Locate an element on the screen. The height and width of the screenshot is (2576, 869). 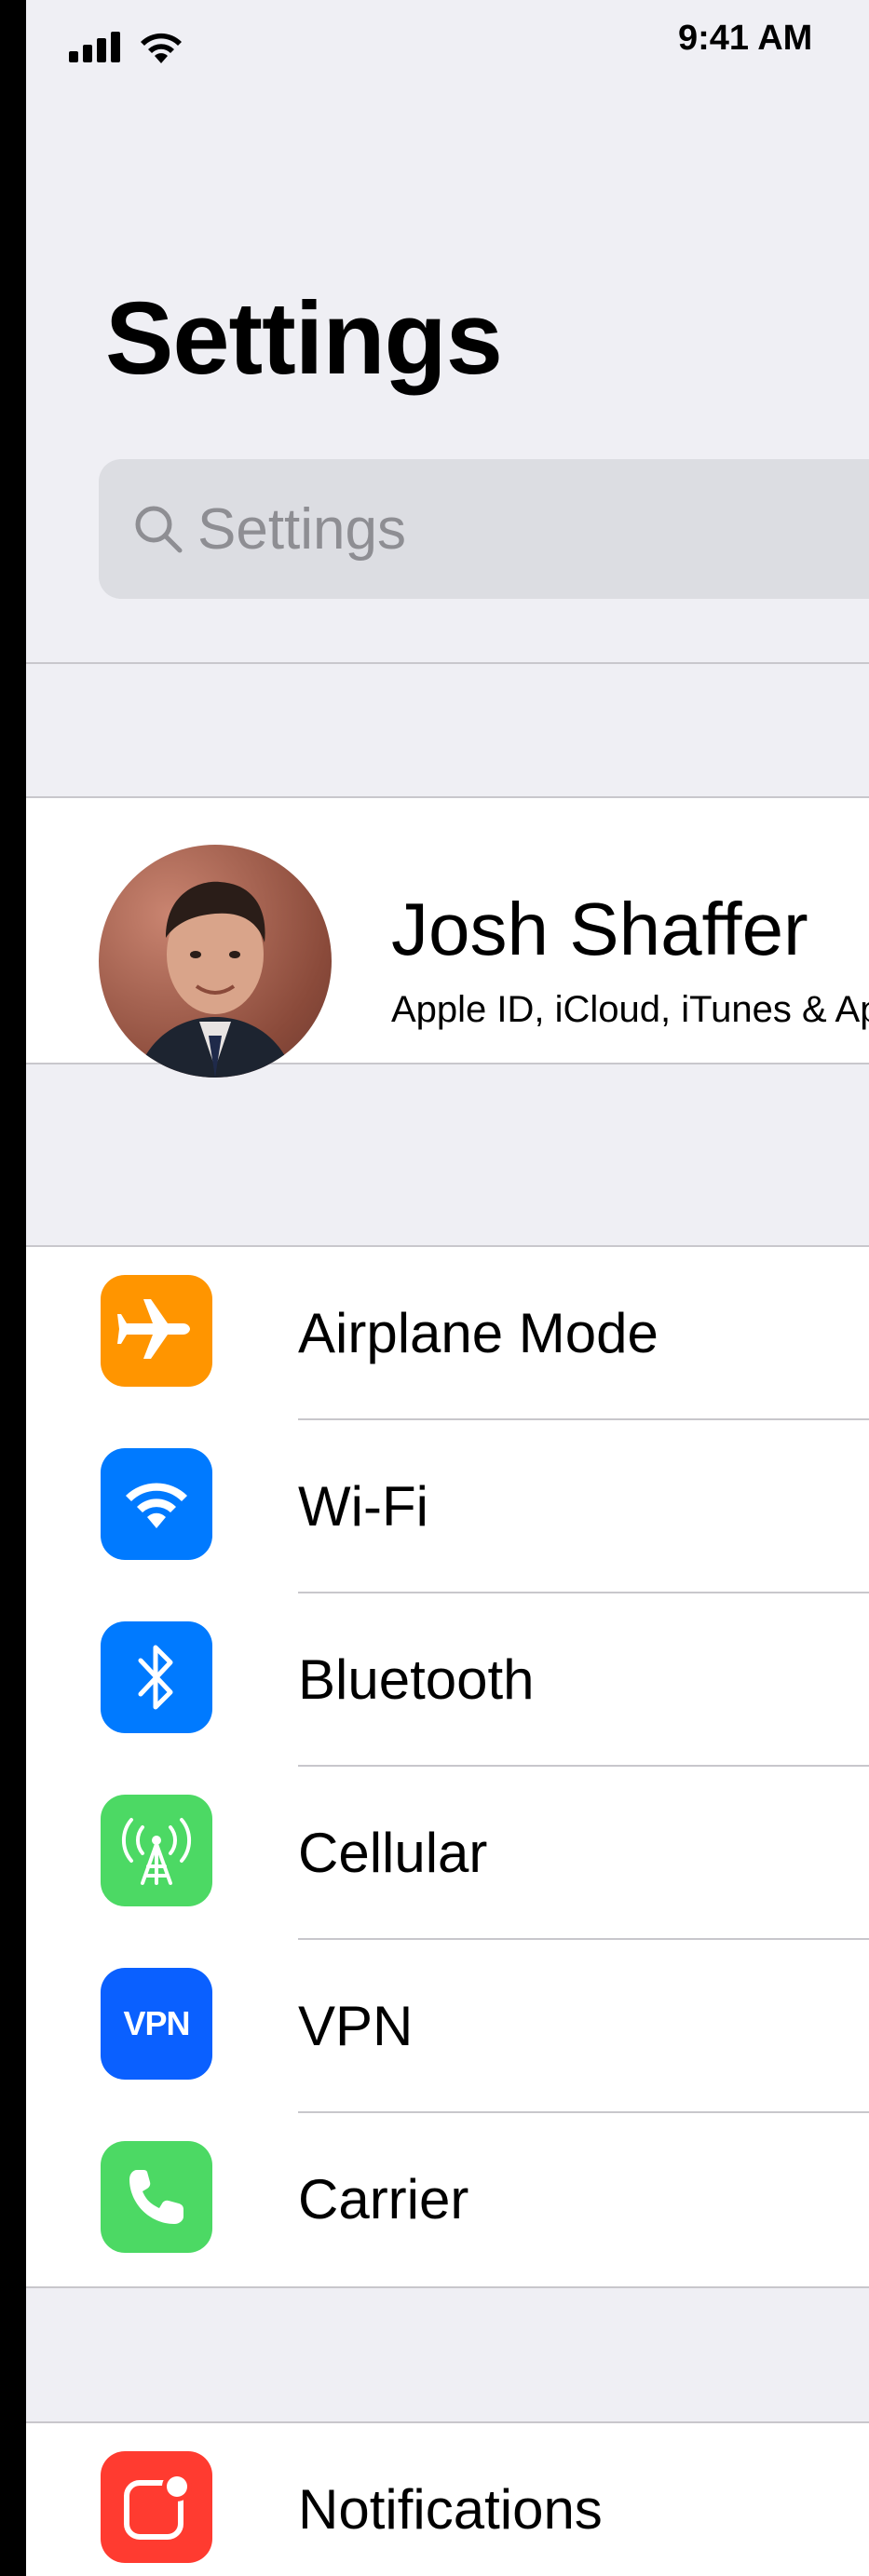
settings-row-label: Cellular is located at coordinates (393, 1853).